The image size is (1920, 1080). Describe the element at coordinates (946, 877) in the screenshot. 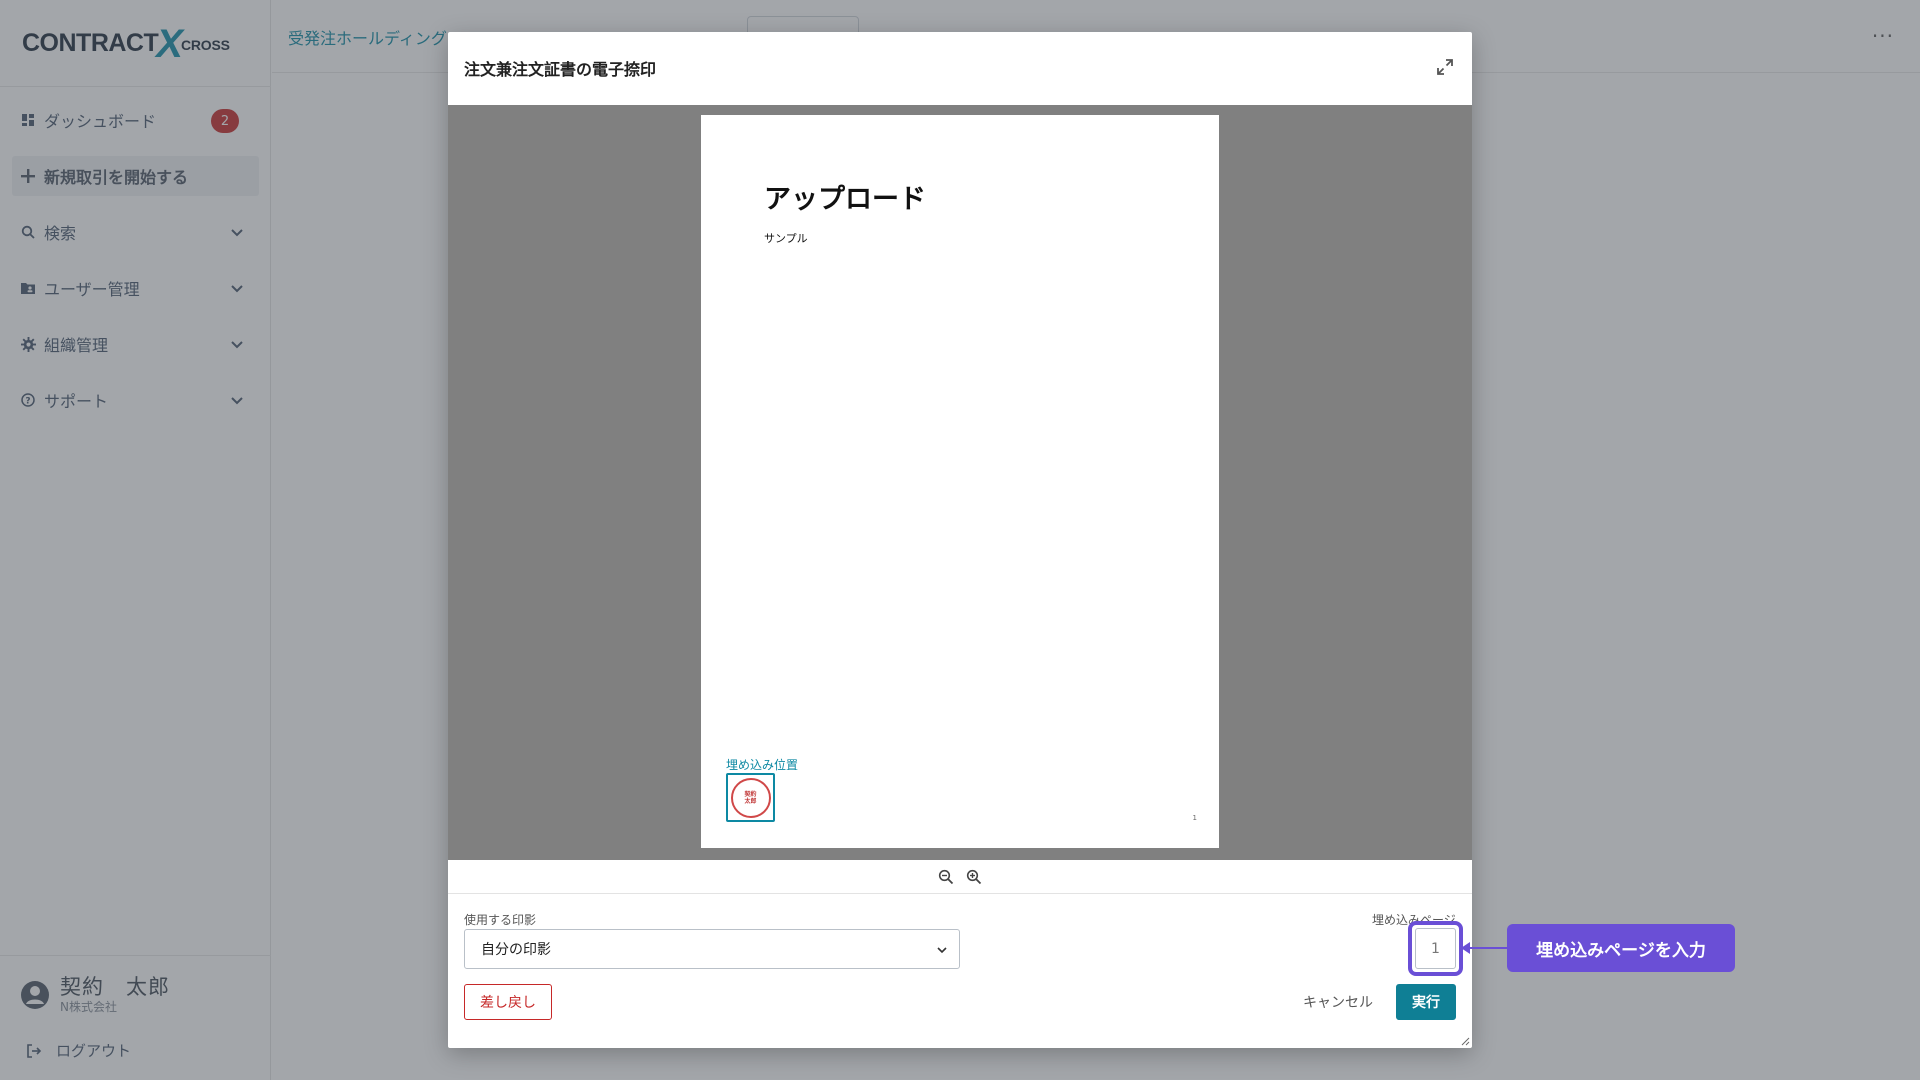

I see `zoom-out-icon` at that location.